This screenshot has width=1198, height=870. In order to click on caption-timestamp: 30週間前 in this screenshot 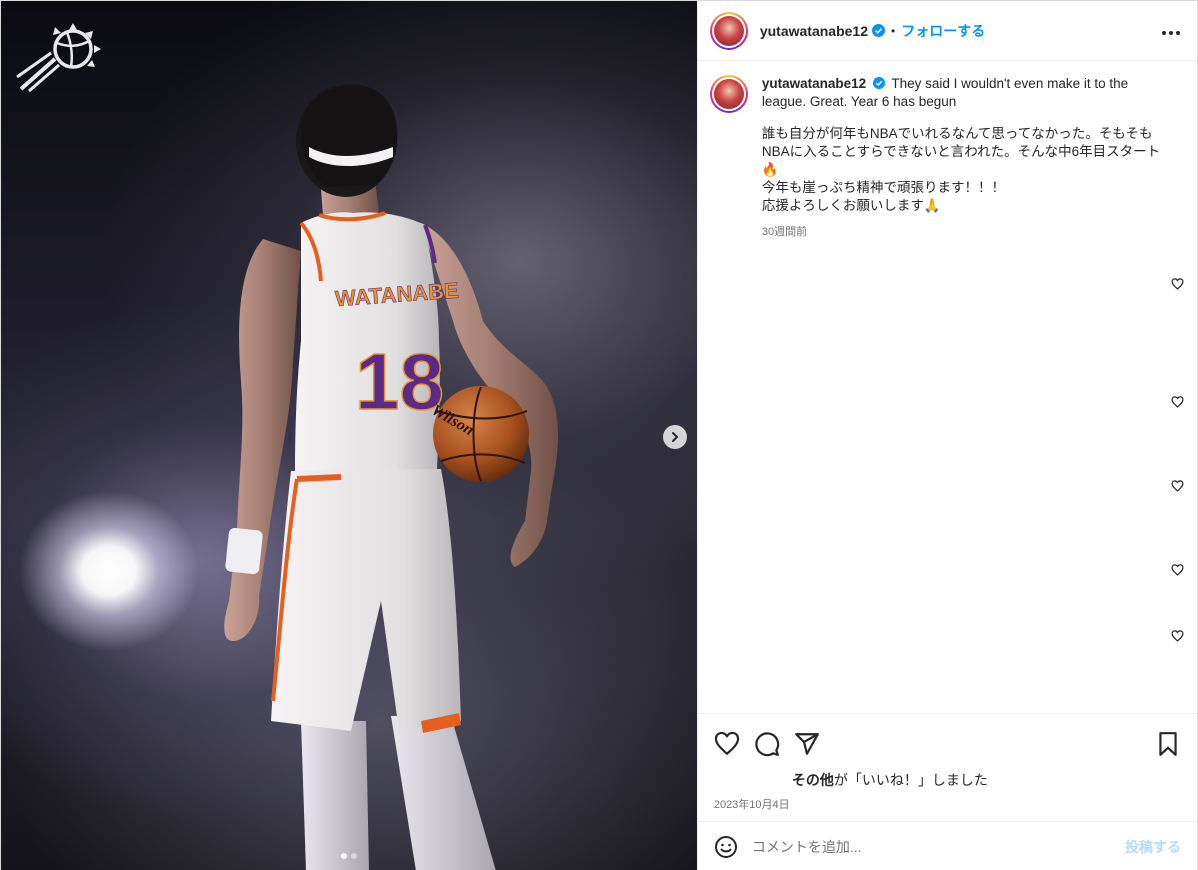, I will do `click(784, 232)`.